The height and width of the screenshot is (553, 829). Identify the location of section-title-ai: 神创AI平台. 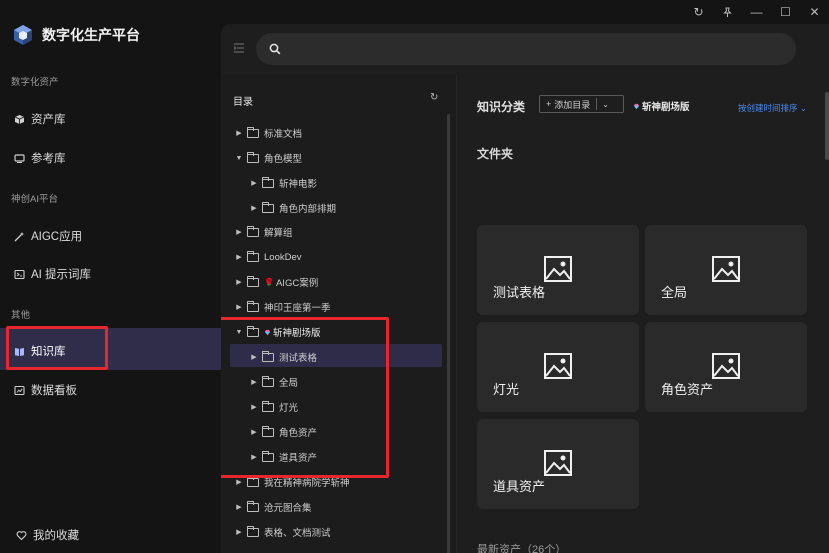
(34, 199).